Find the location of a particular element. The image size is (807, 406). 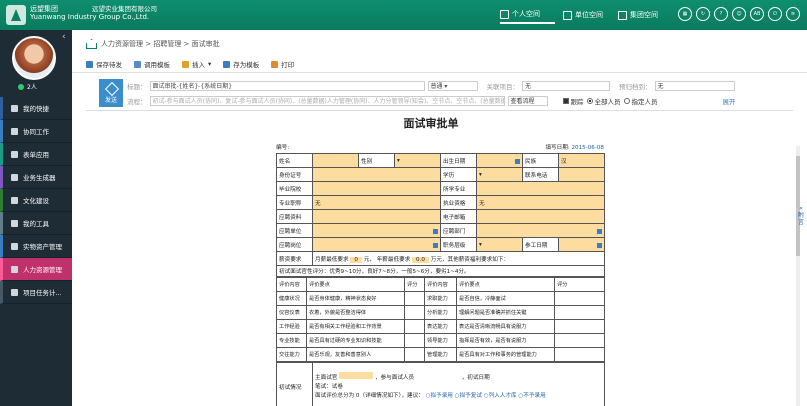

send-button: 发送 is located at coordinates (111, 93).